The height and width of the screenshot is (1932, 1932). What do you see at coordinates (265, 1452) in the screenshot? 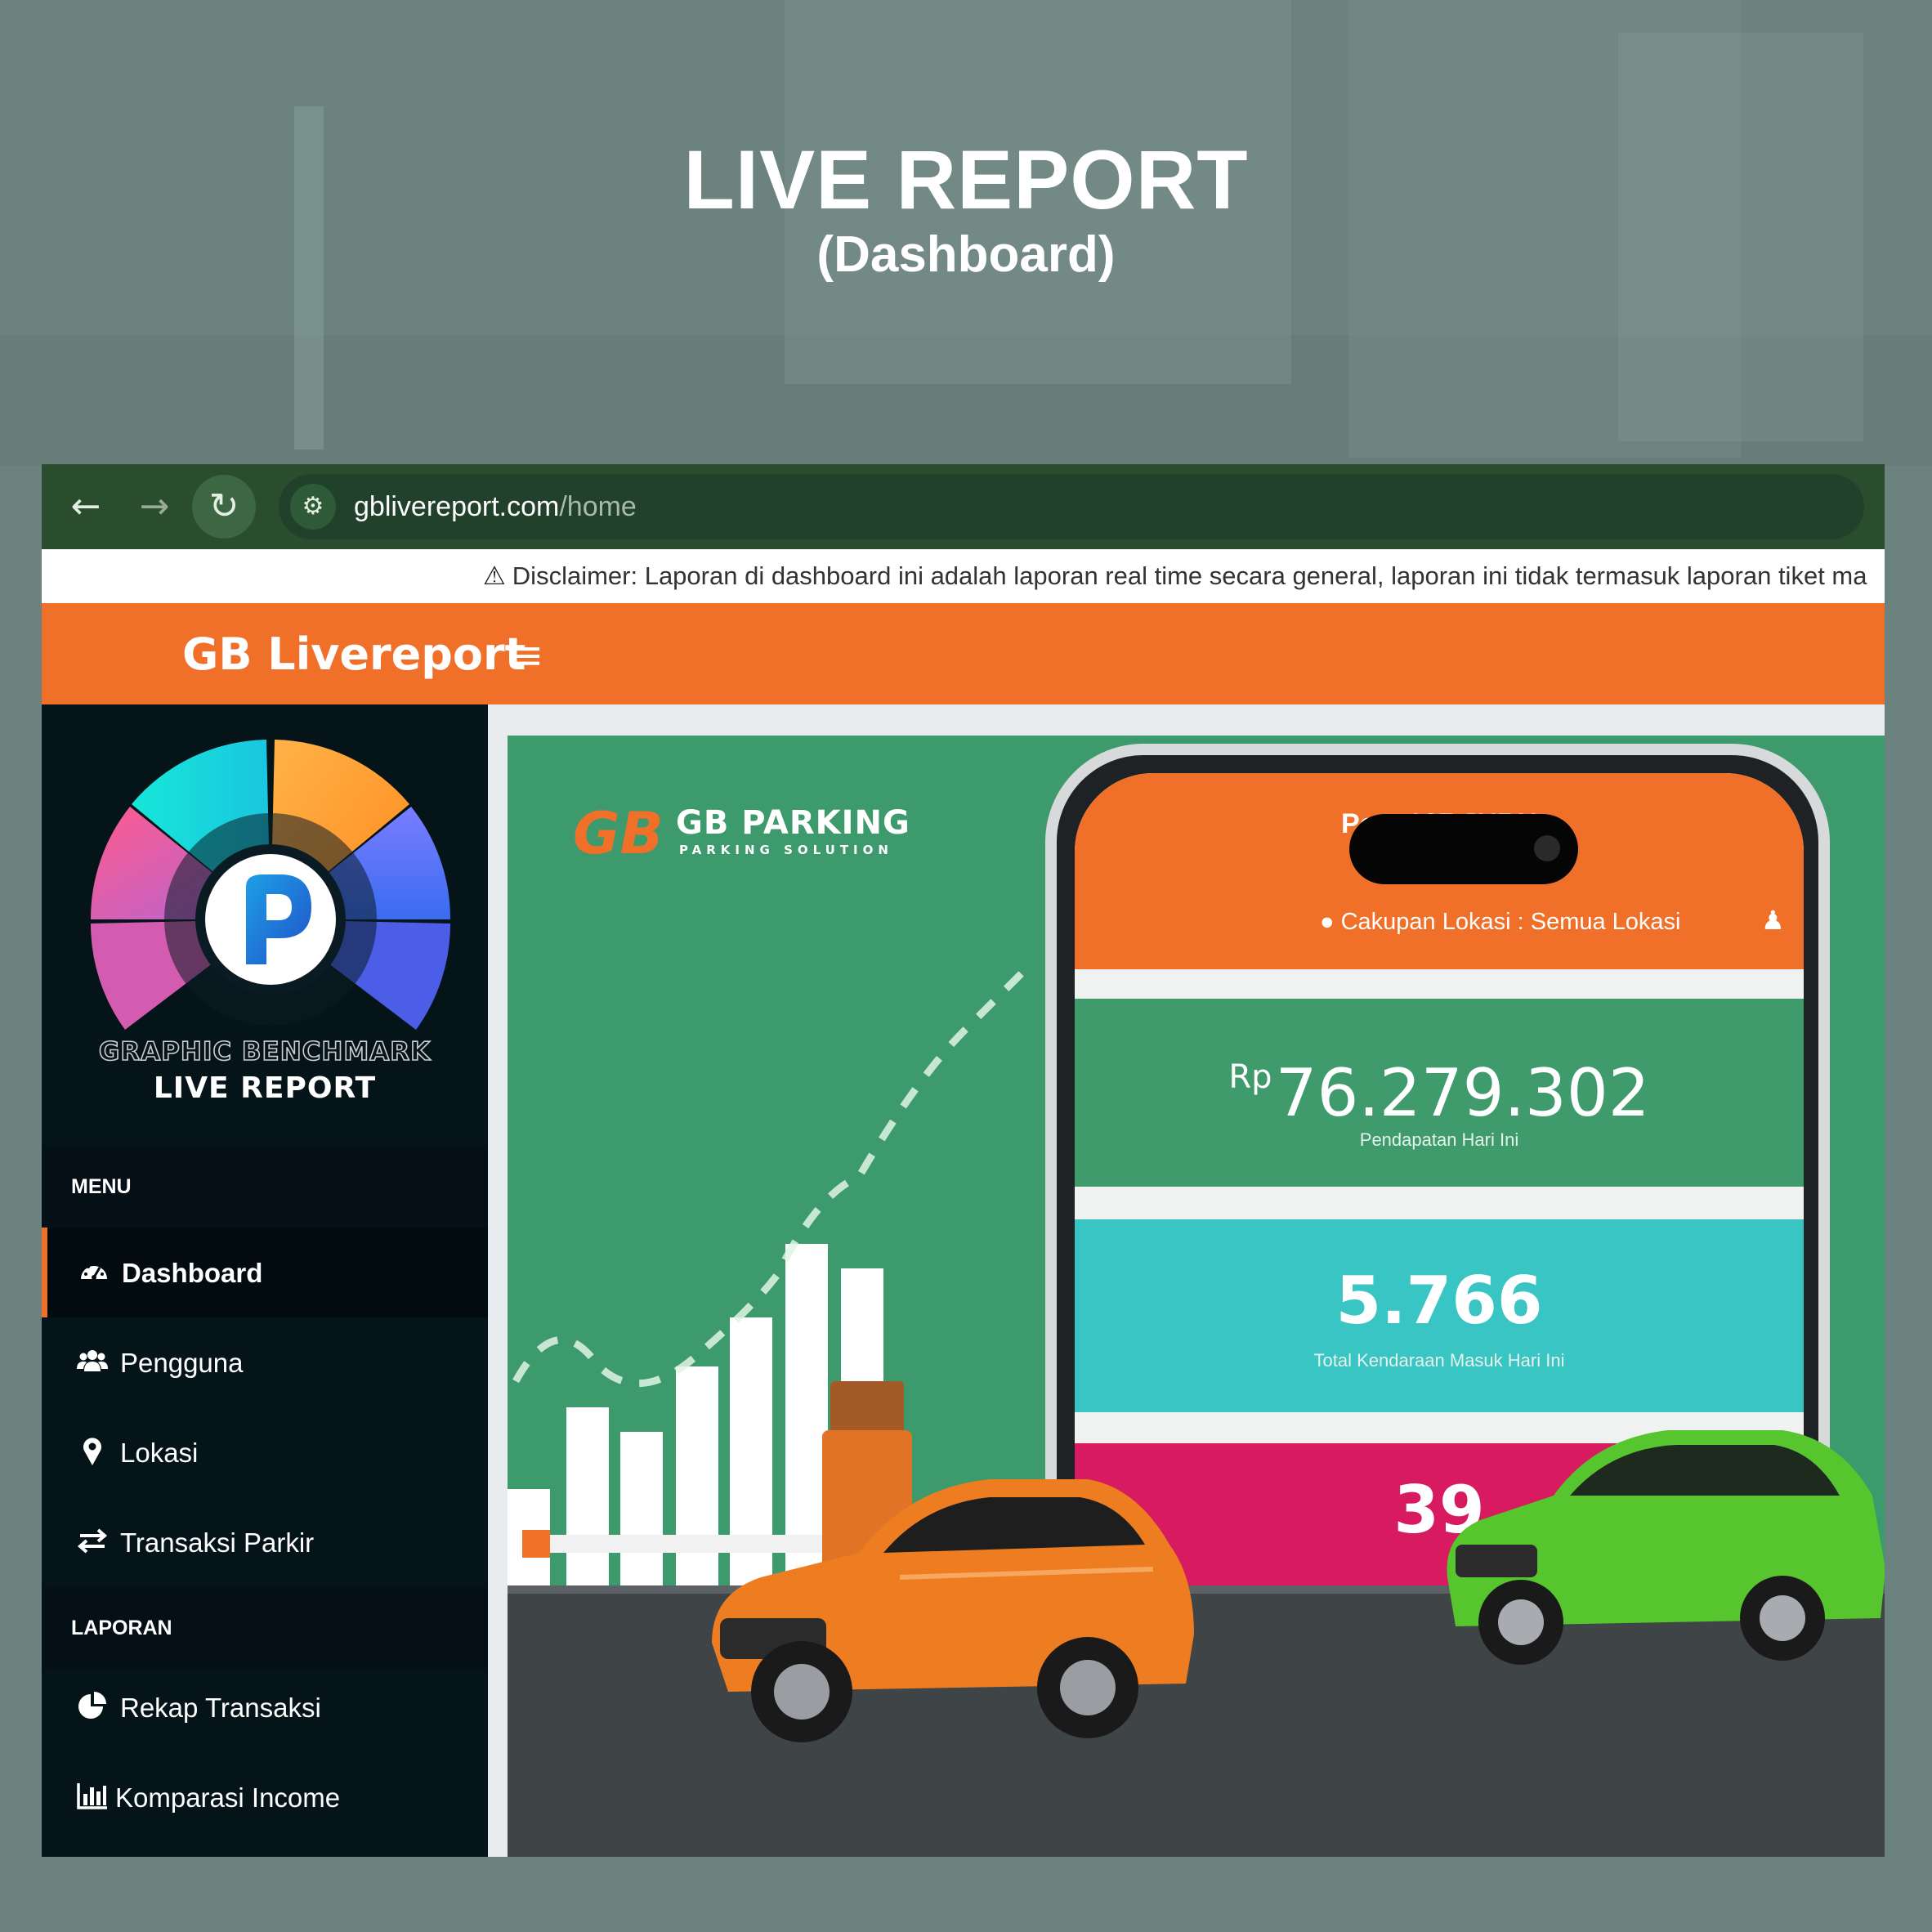
I see `sidebar-item-lokasi: Lokasi` at bounding box center [265, 1452].